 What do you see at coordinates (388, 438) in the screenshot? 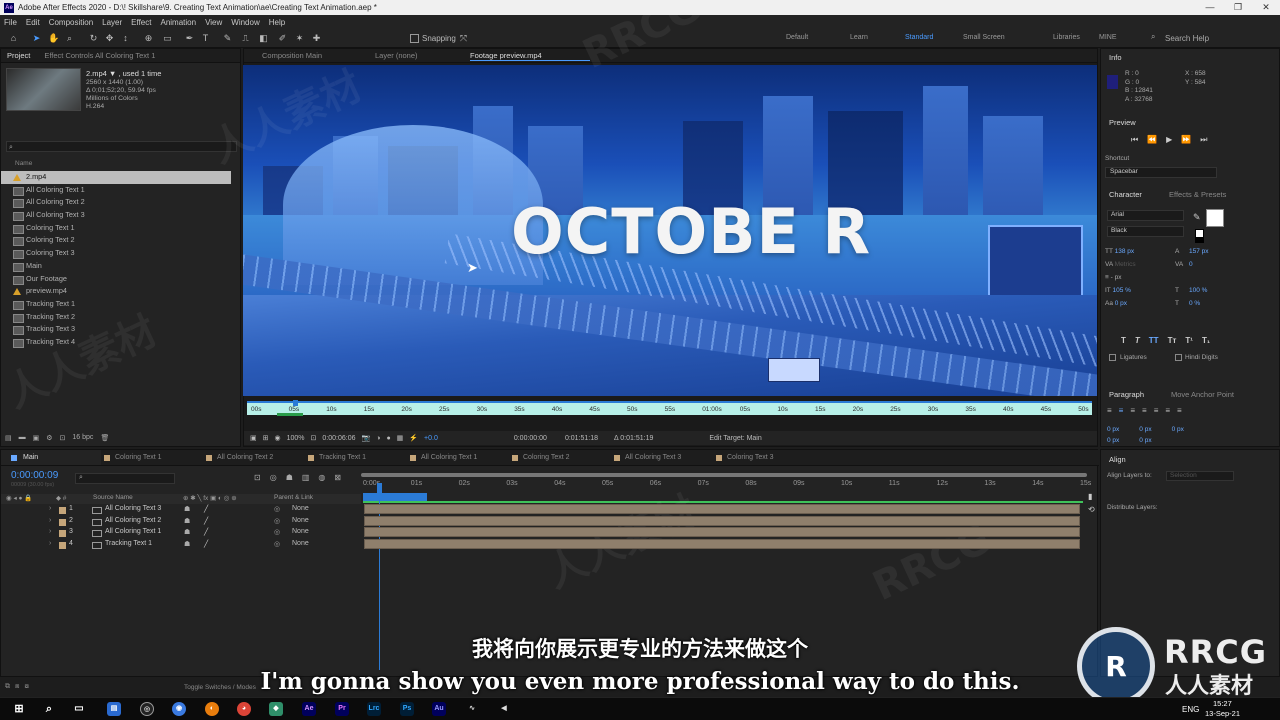
I see `color-icon: ●` at bounding box center [388, 438].